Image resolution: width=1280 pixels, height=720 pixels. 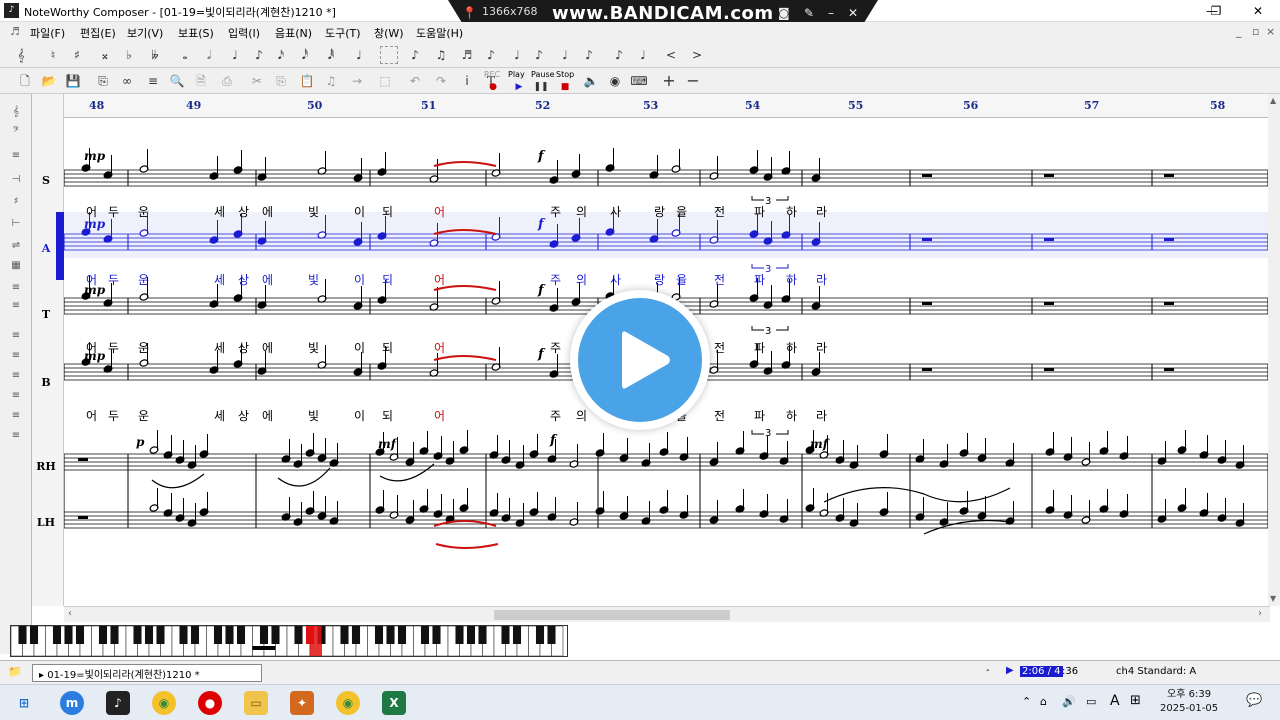 I want to click on staccato-icon: ♩, so click(x=517, y=55).